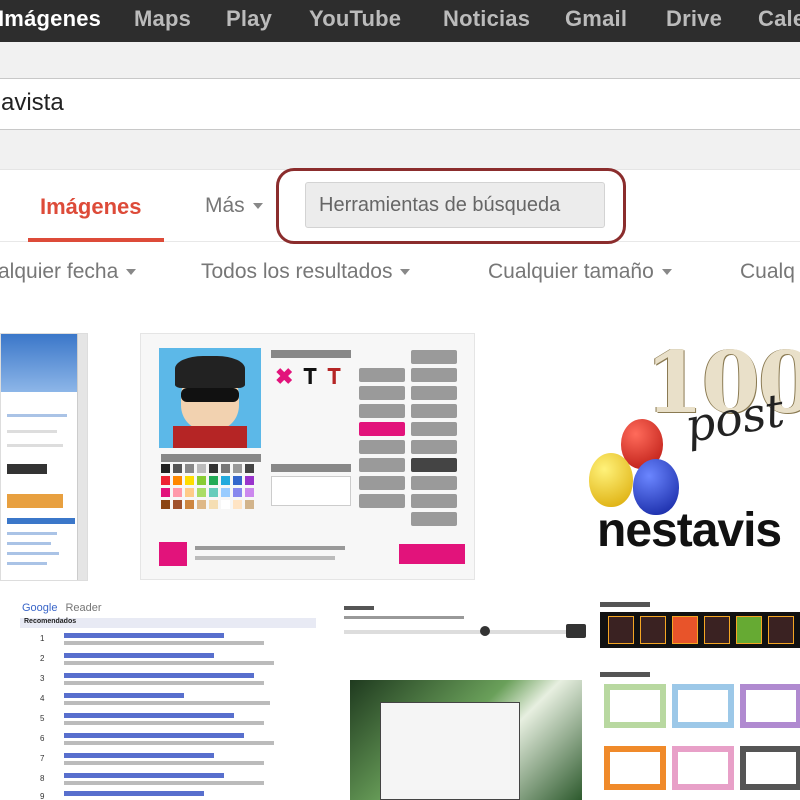 The height and width of the screenshot is (800, 800). Describe the element at coordinates (311, 354) in the screenshot. I see `library-panel-header` at that location.